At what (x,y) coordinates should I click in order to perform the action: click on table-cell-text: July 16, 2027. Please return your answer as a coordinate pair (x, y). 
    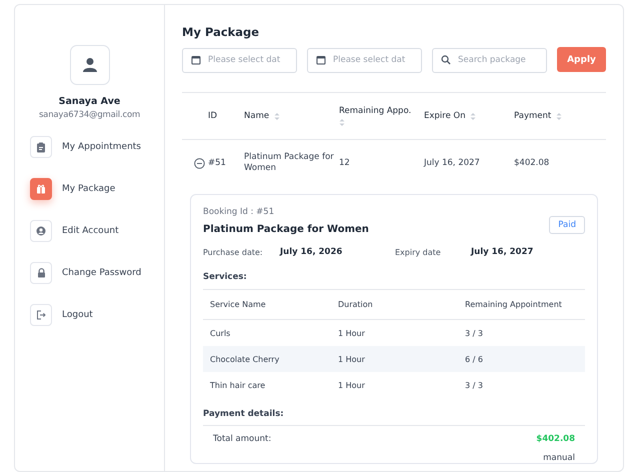
    Looking at the image, I should click on (452, 163).